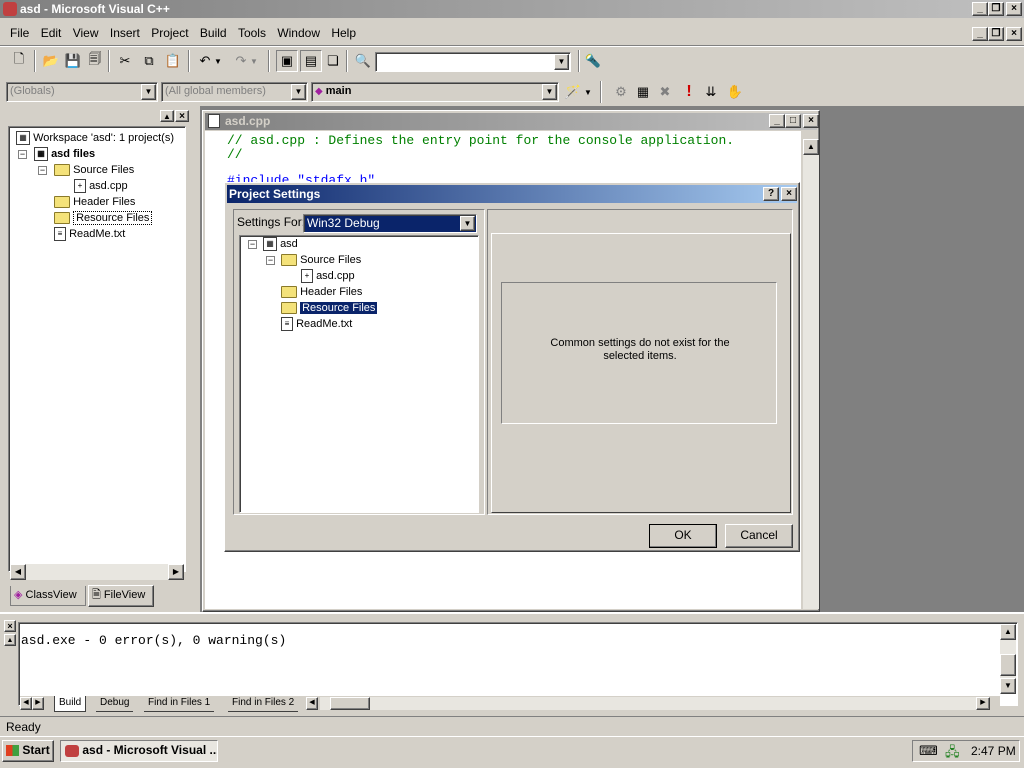  What do you see at coordinates (321, 292) in the screenshot?
I see `settings-tree-header: Header Files` at bounding box center [321, 292].